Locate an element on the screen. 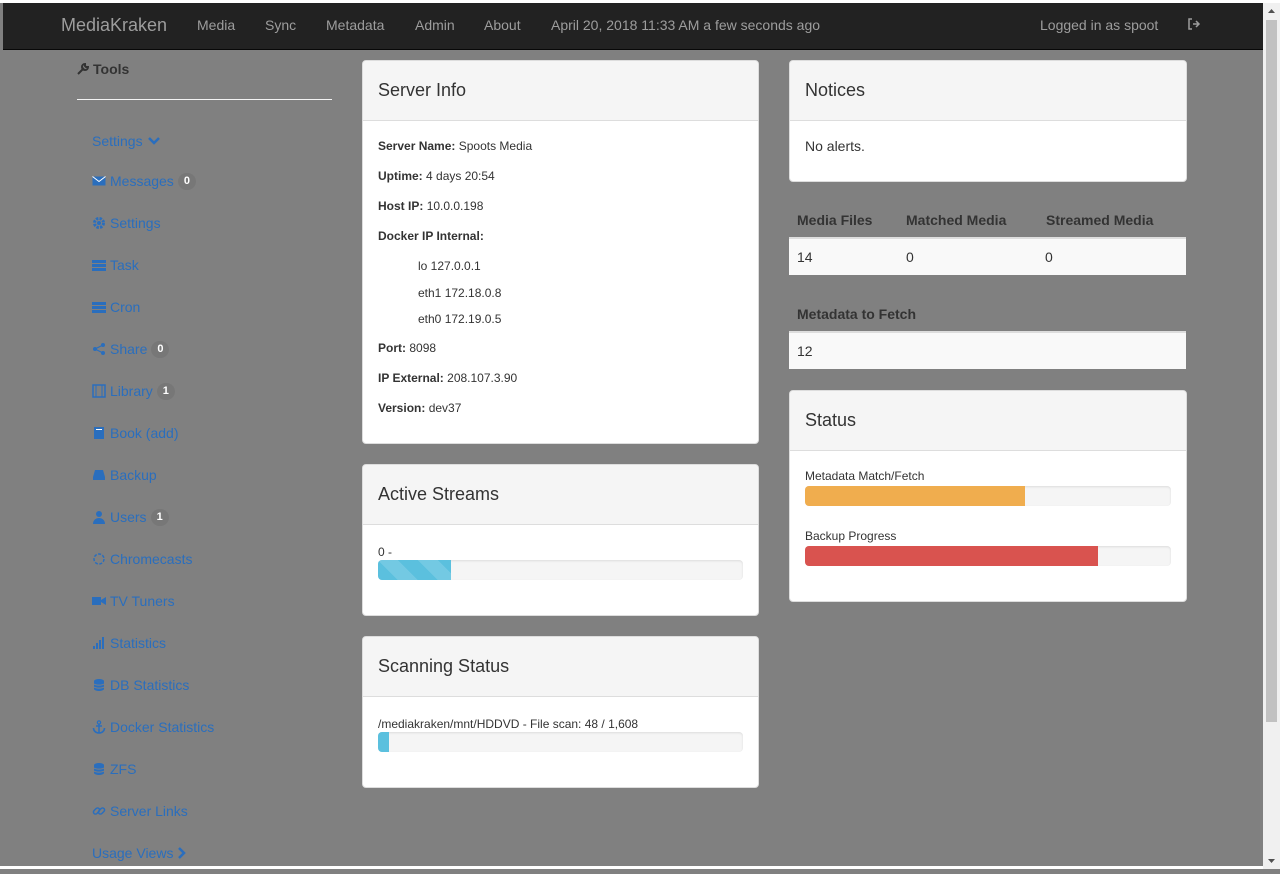 This screenshot has width=1280, height=874. sidebar-item-db-statistics: DB Statistics is located at coordinates (140, 685).